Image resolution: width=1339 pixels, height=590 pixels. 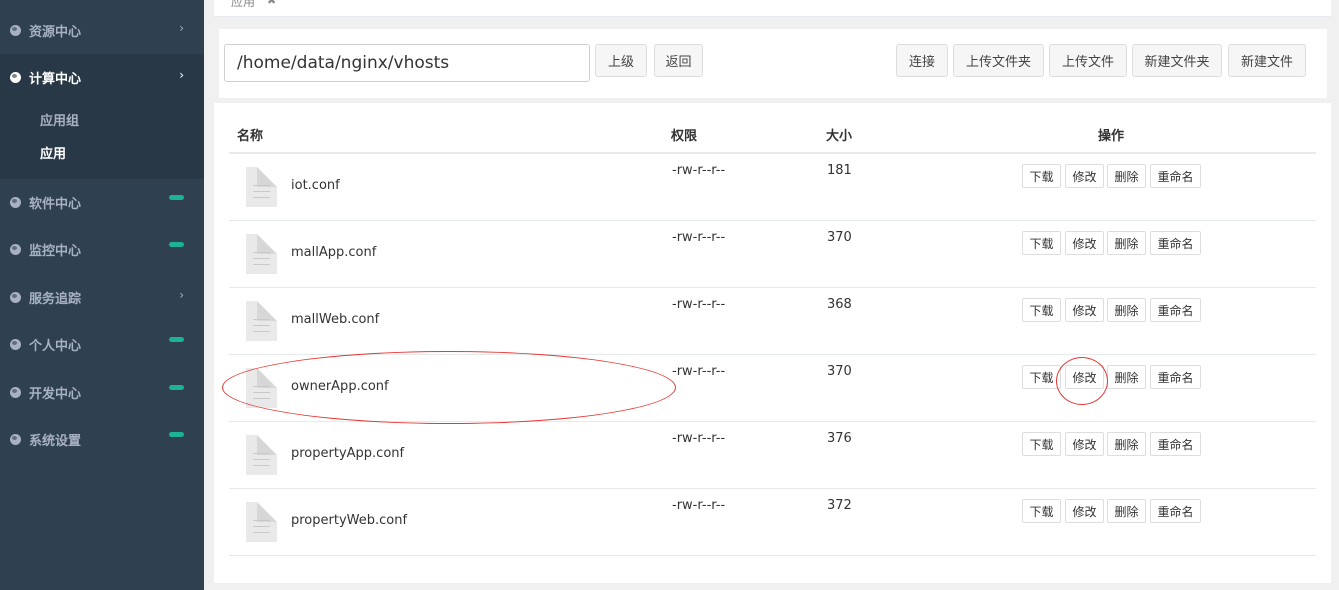 I want to click on sidebar-item-label: 监控中心, so click(x=55, y=251).